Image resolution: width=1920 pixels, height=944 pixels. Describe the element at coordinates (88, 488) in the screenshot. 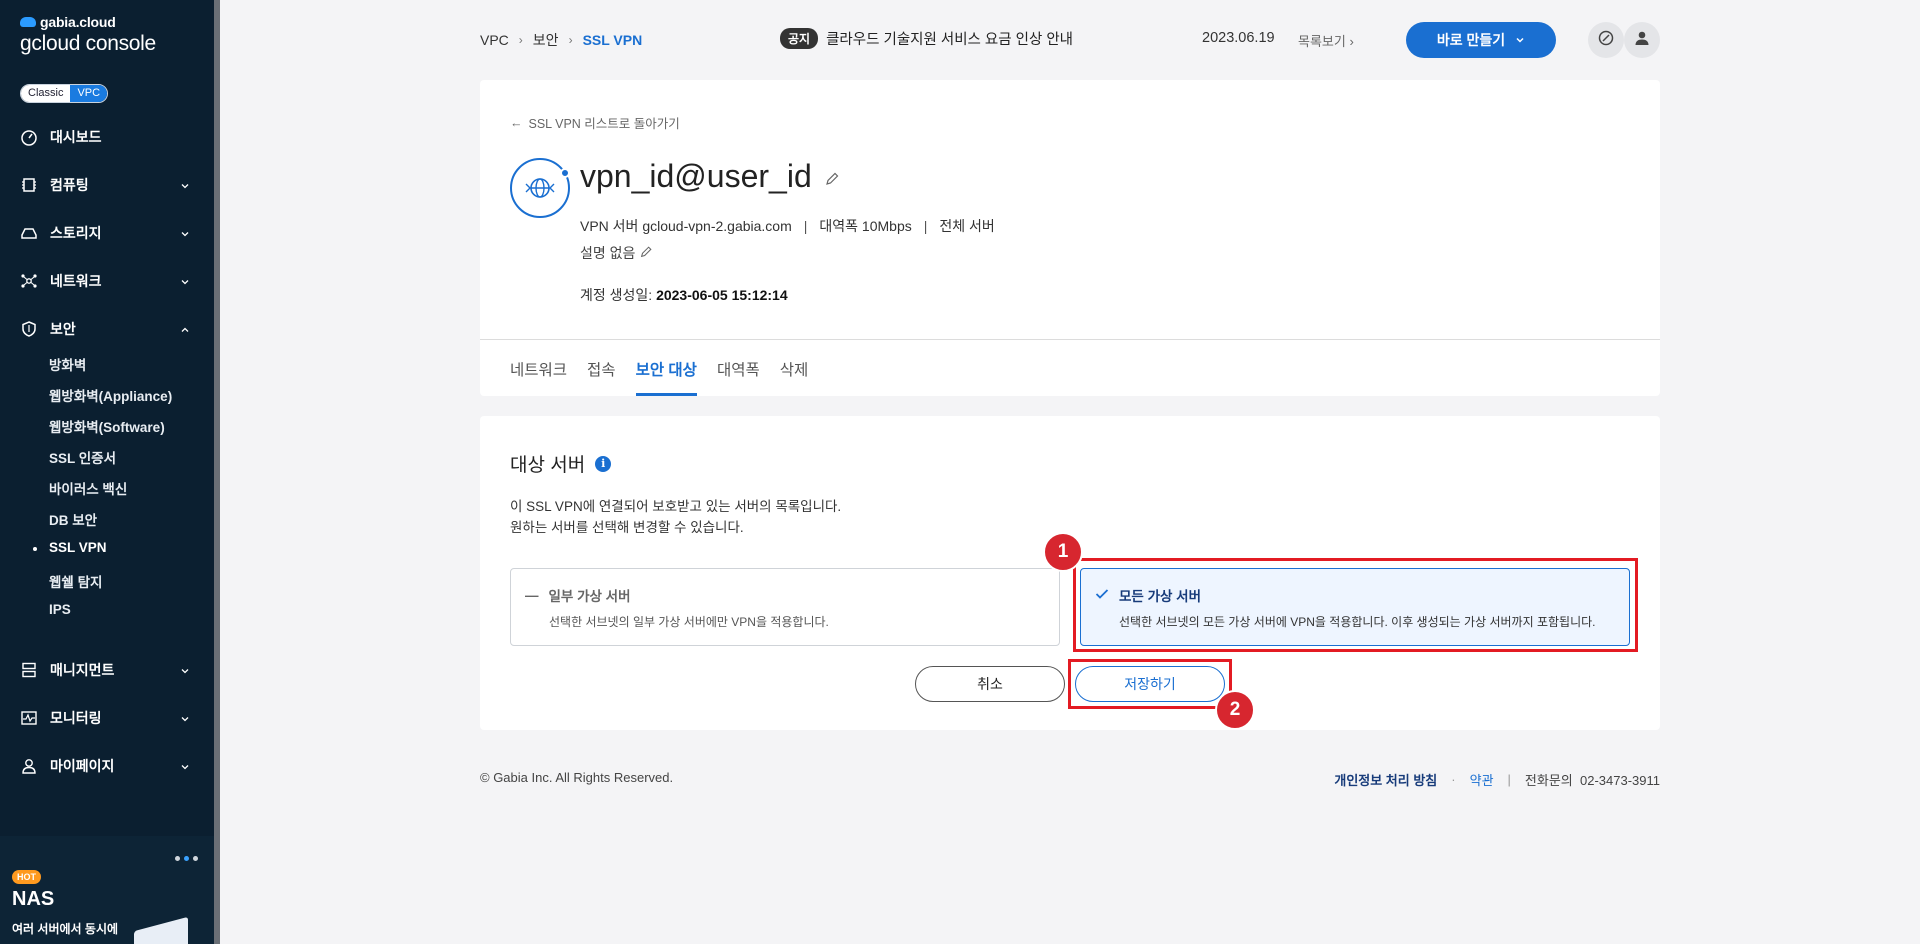

I see `sidebar-sub-antivirus: 바이러스 백신` at that location.